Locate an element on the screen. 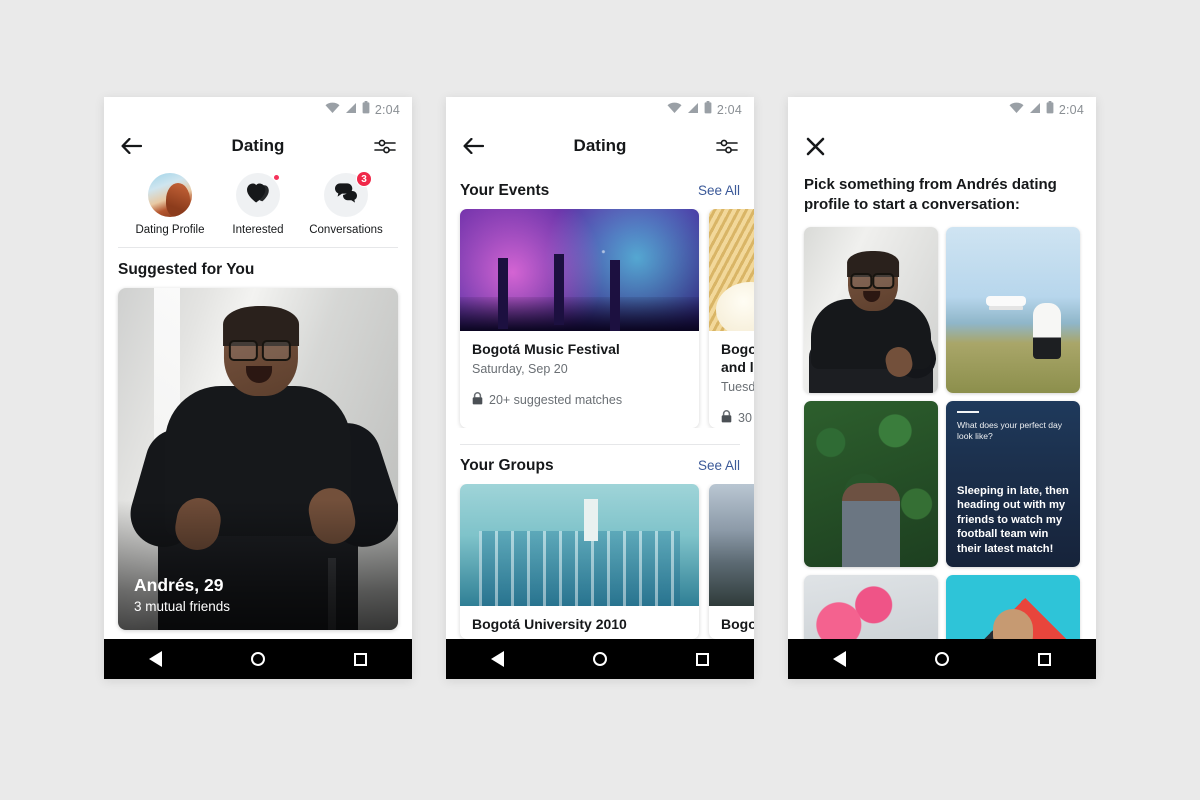  fries-food-photo is located at coordinates (731, 270).